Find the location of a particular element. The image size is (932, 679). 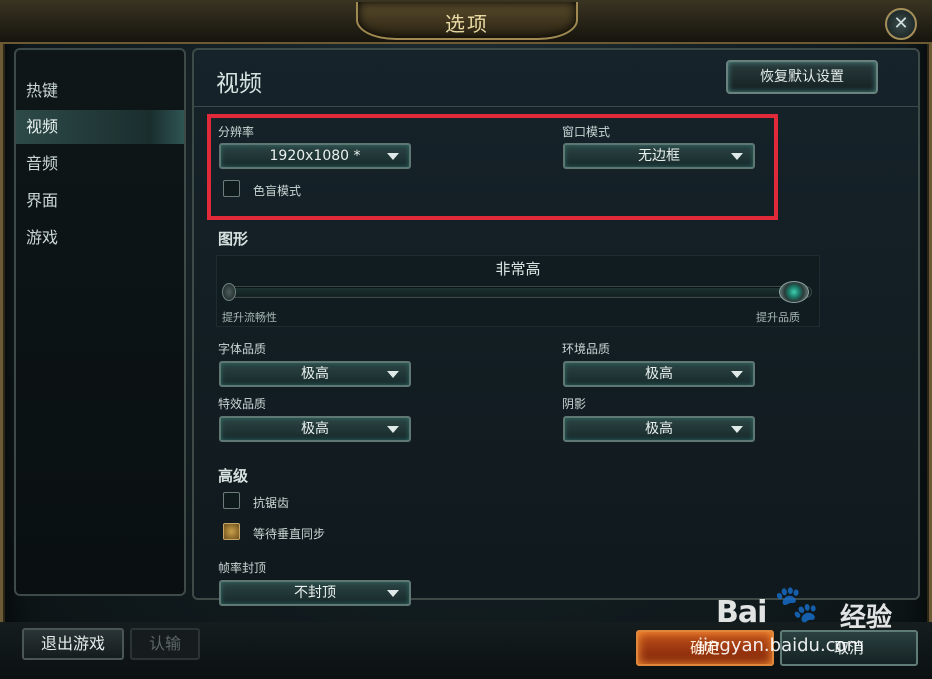

framerate-cap-value: 不封顶 is located at coordinates (315, 593).